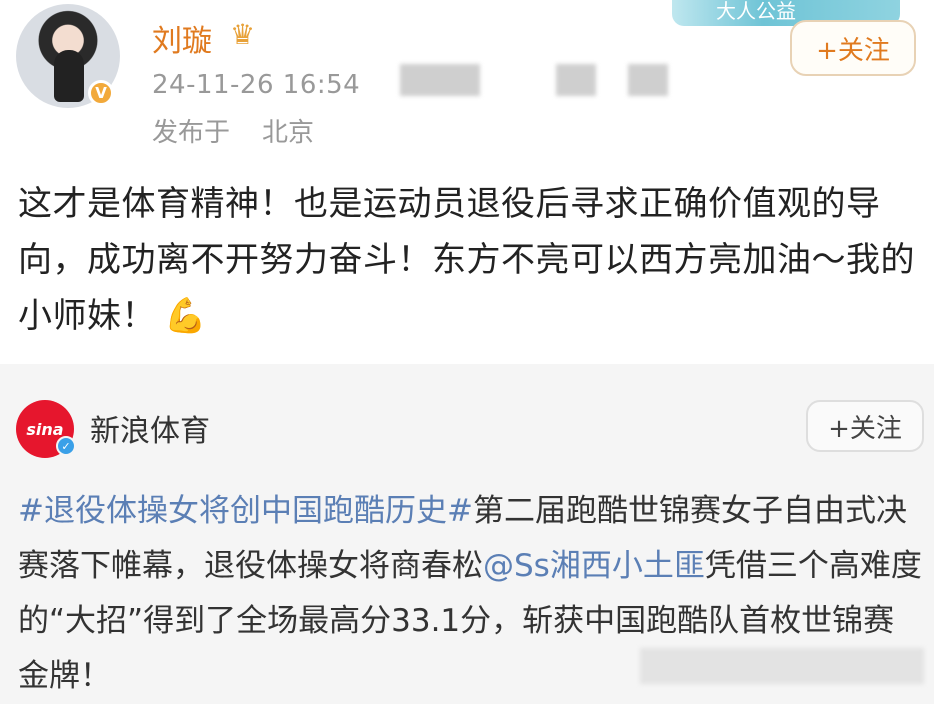 This screenshot has width=934, height=704. Describe the element at coordinates (101, 93) in the screenshot. I see `verified-badge-icon: V` at that location.